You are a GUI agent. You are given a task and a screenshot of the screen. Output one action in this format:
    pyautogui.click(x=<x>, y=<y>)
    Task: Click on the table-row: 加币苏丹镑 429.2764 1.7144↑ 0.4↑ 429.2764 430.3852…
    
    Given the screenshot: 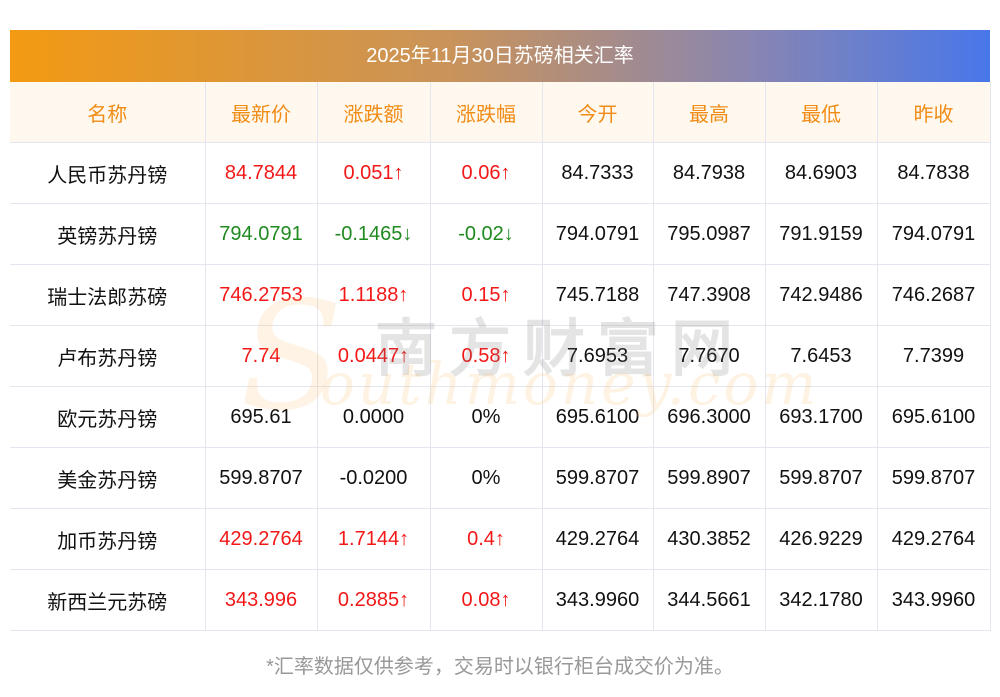 What is the action you would take?
    pyautogui.click(x=500, y=539)
    